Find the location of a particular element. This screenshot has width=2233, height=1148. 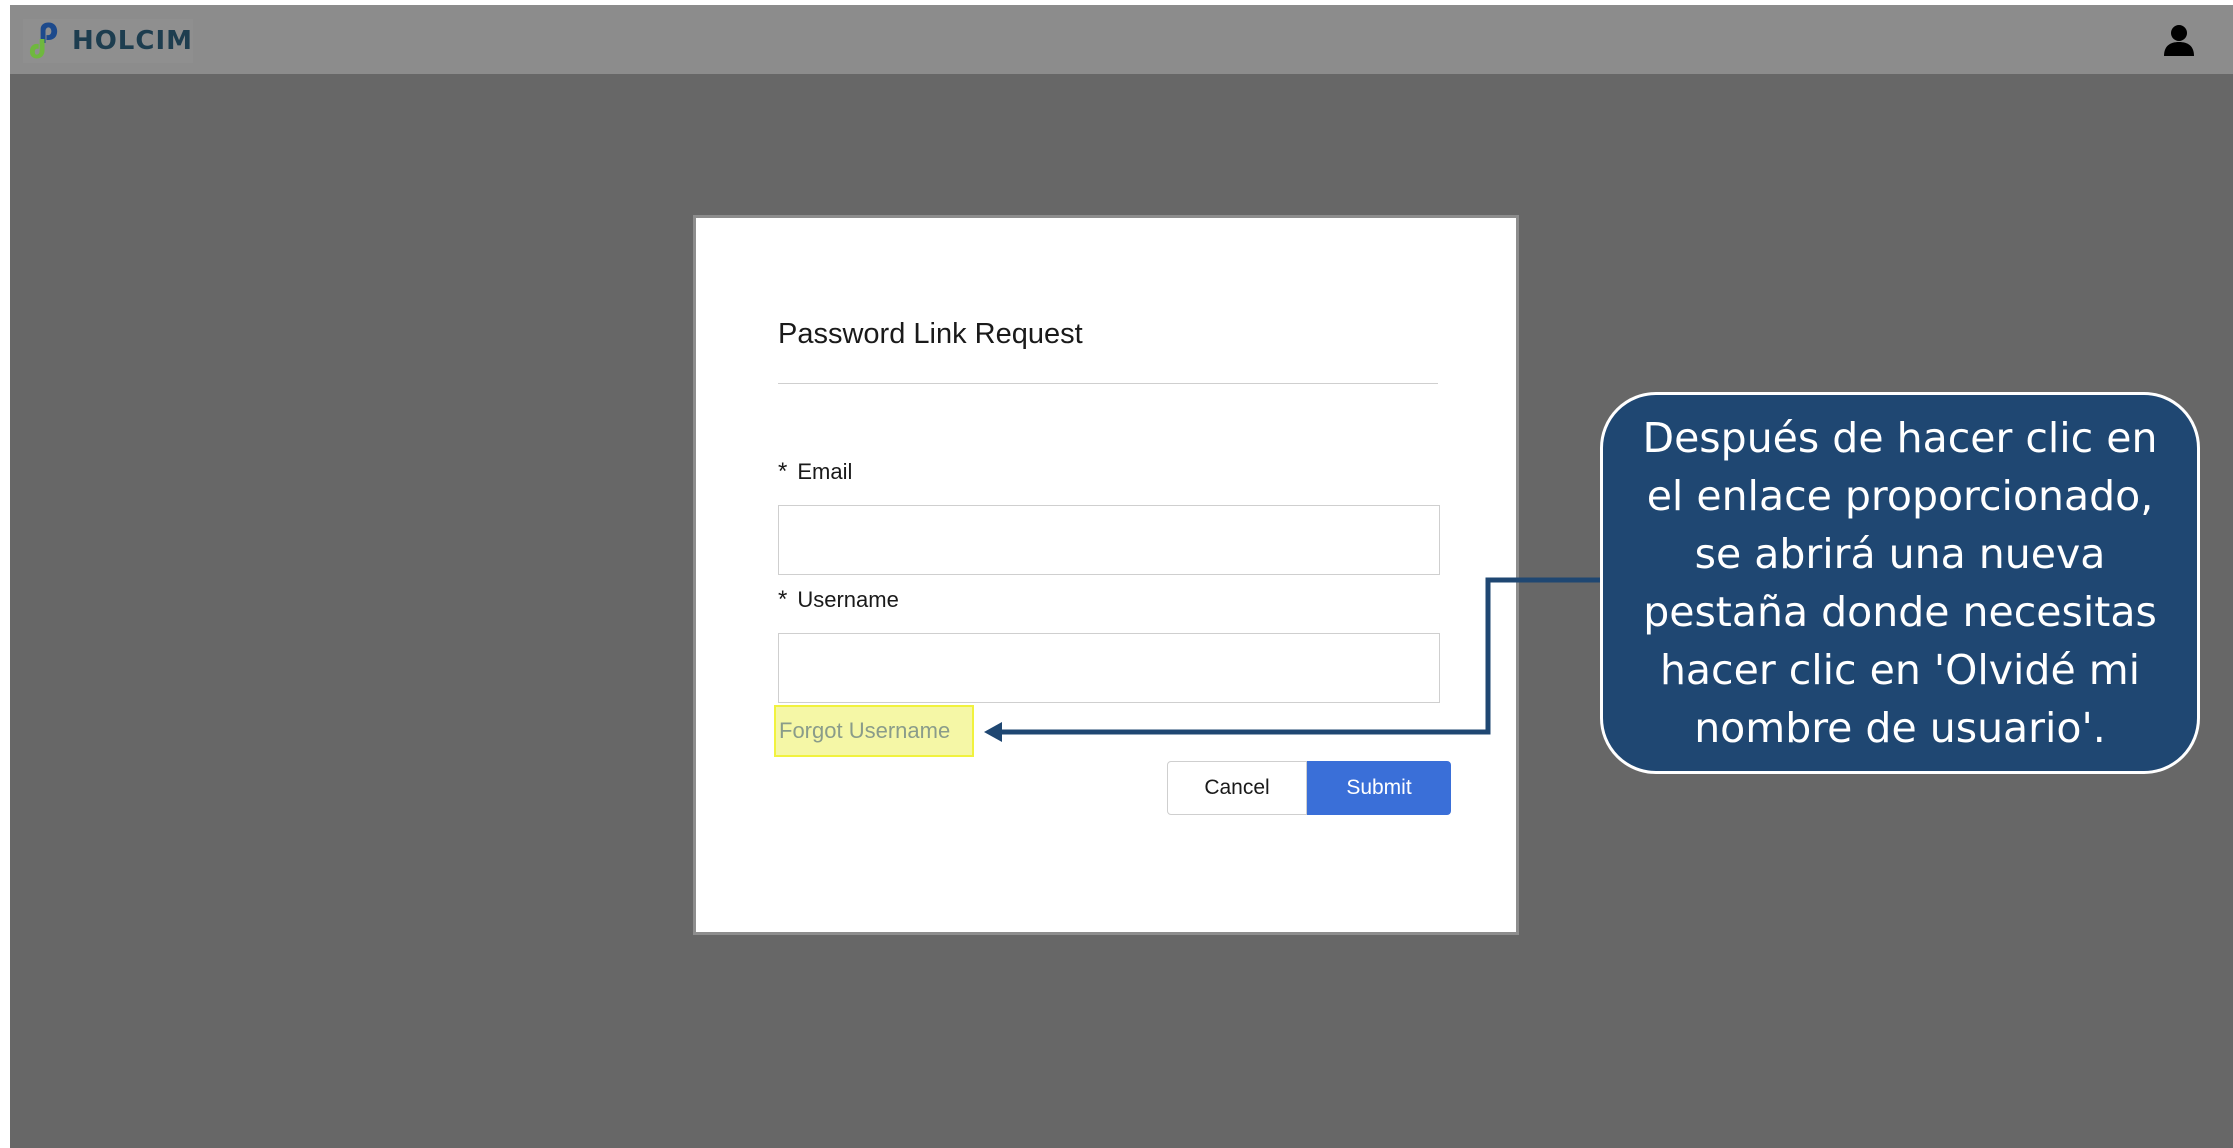

holcim-logo: HOLCIM is located at coordinates (108, 41).